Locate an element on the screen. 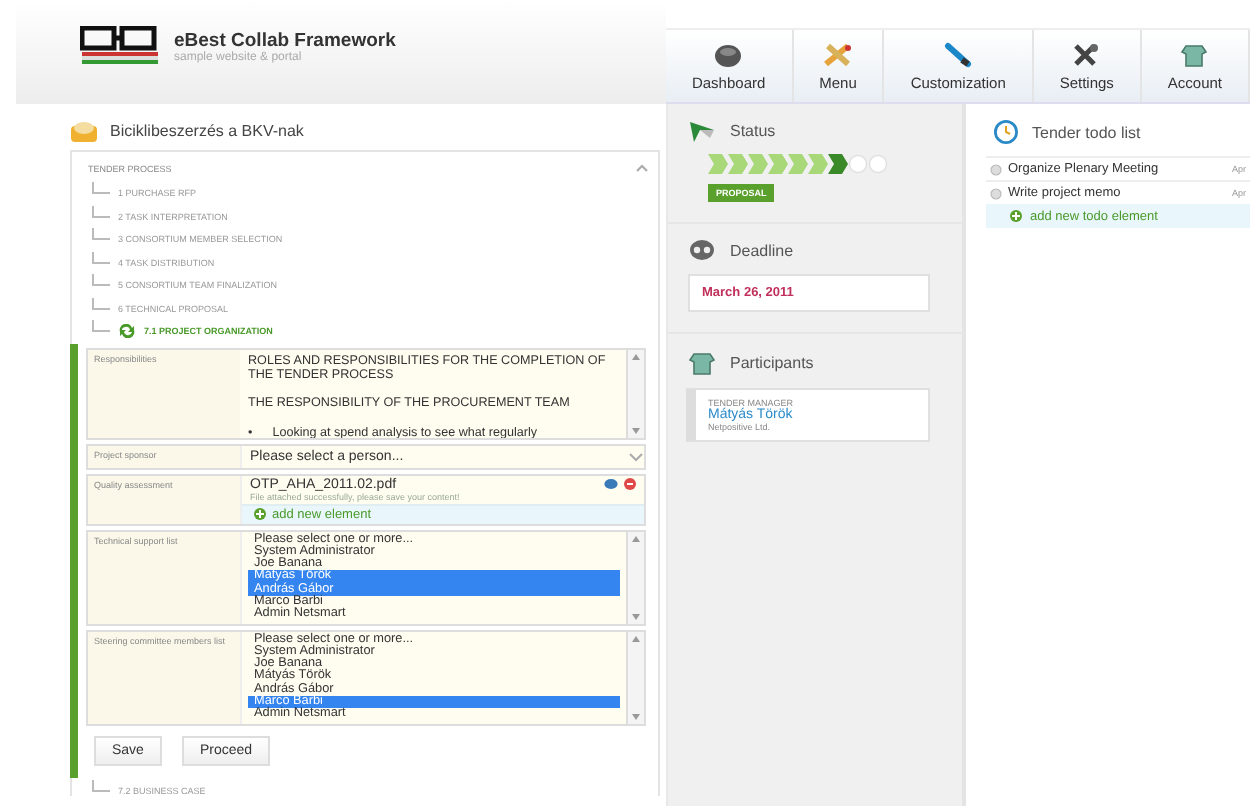 The width and height of the screenshot is (1250, 806). section-heading: Tender todo list is located at coordinates (1086, 132).